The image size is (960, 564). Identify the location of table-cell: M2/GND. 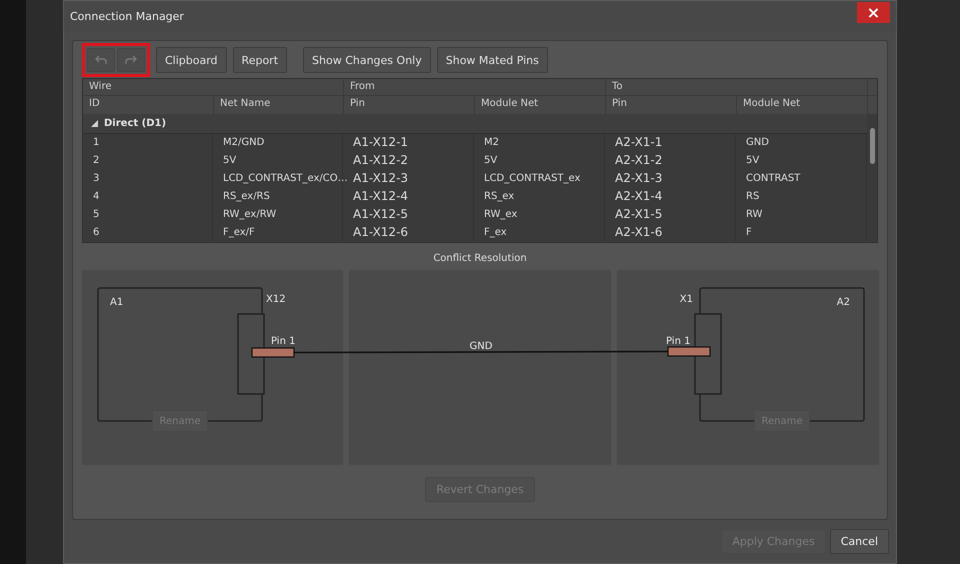
(278, 143).